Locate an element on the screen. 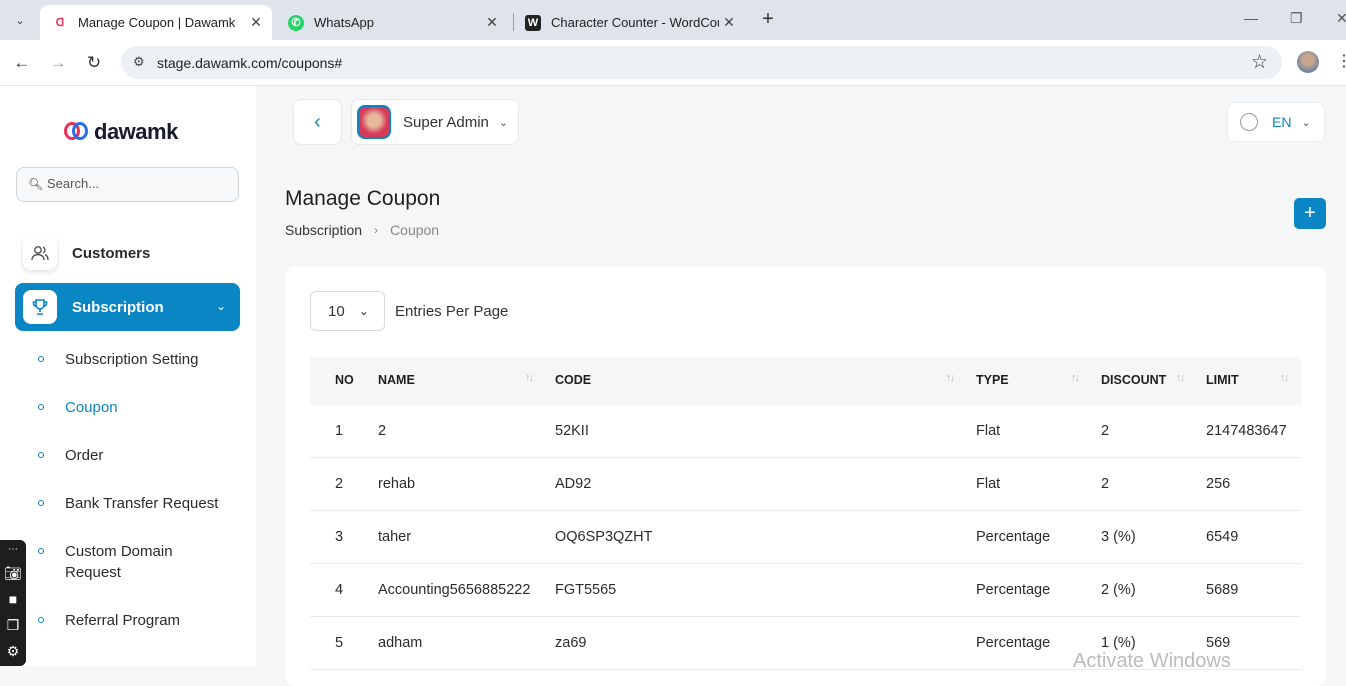  breadcrumb-current: Coupon is located at coordinates (415, 230).